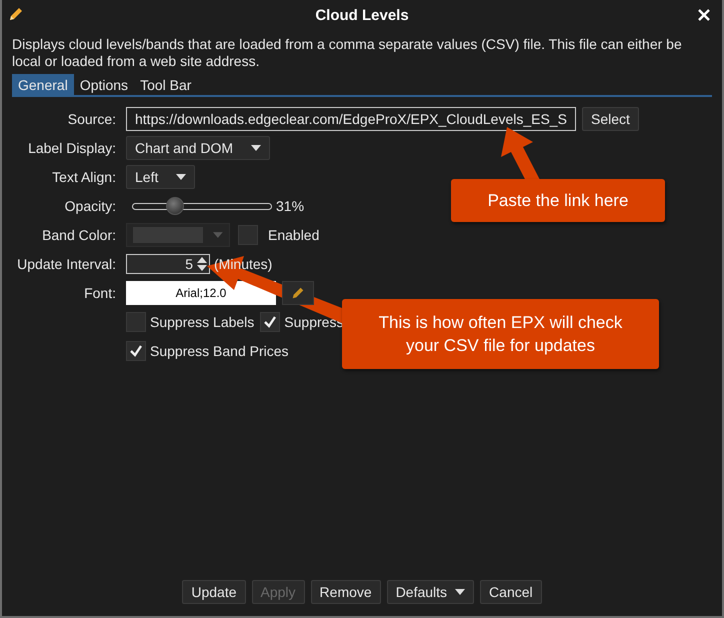 Image resolution: width=724 pixels, height=618 pixels. I want to click on callout: Paste the link here, so click(558, 200).